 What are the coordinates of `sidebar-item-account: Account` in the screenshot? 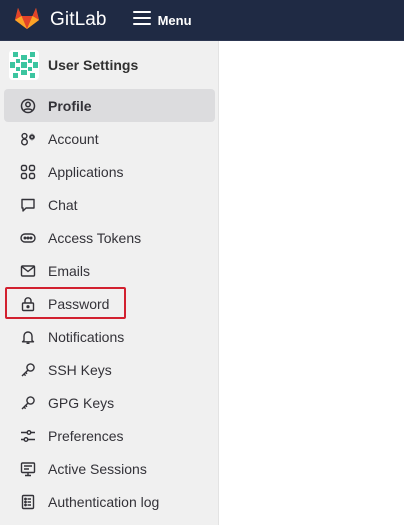 It's located at (109, 138).